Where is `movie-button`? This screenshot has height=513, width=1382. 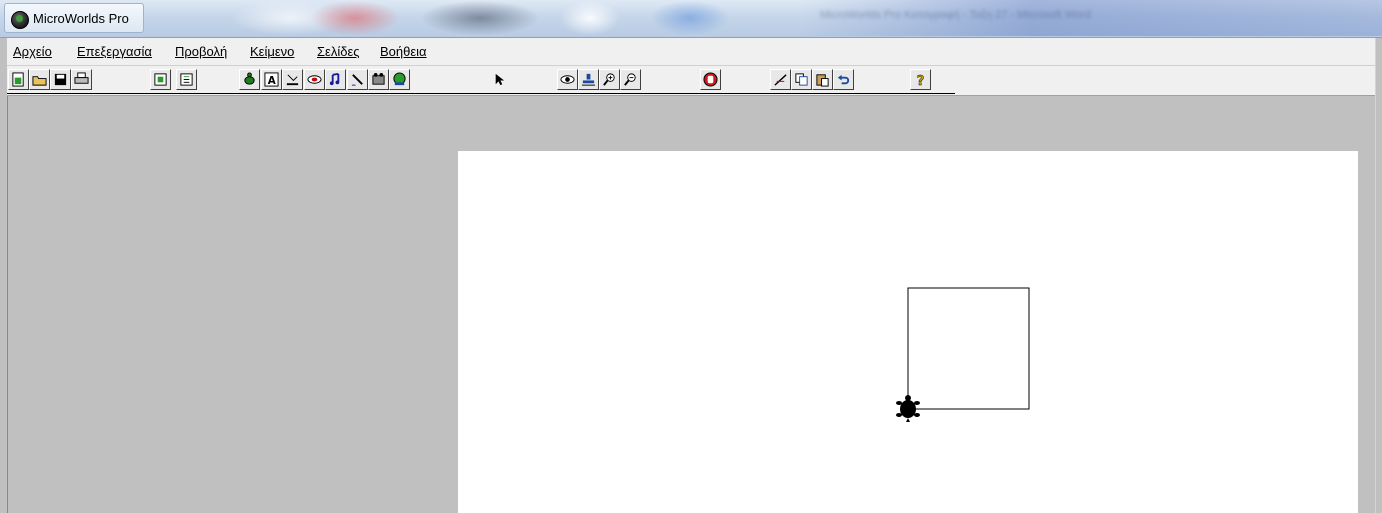
movie-button is located at coordinates (378, 79).